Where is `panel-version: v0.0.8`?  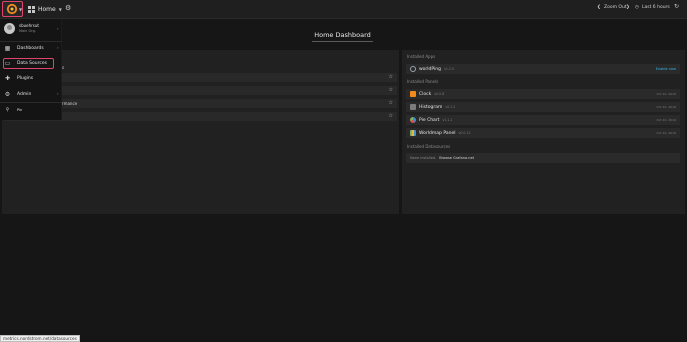 panel-version: v0.0.8 is located at coordinates (439, 94).